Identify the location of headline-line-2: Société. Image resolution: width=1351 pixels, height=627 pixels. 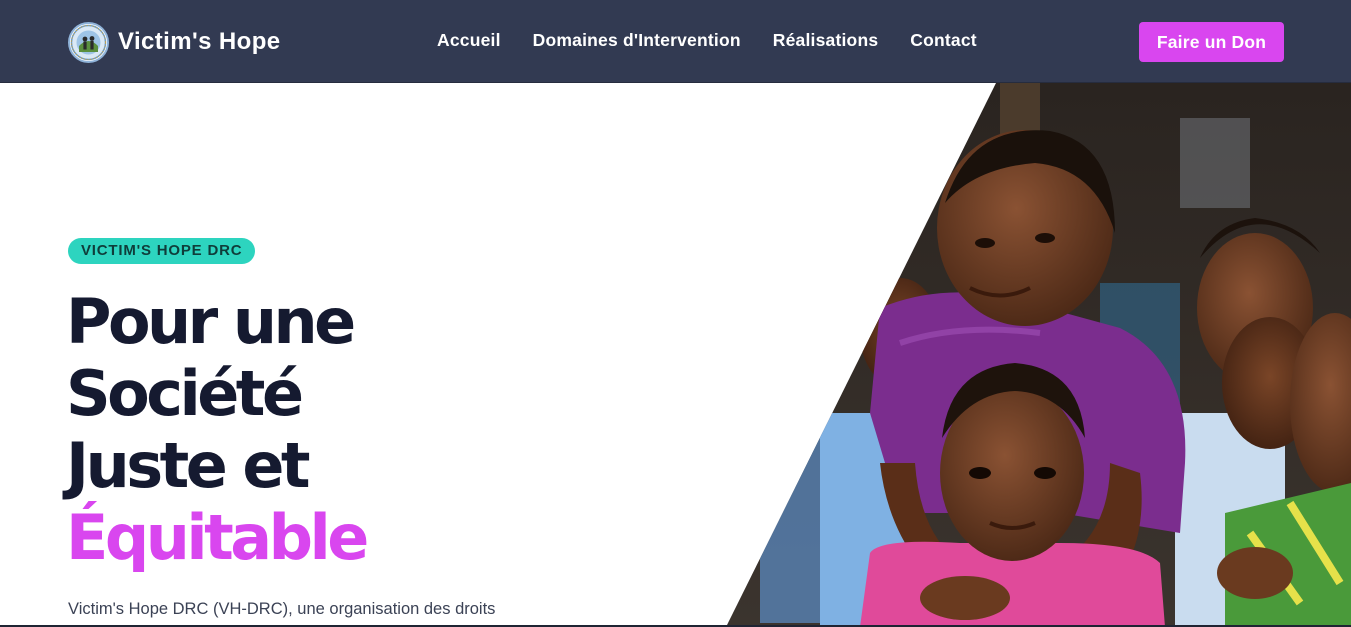
(185, 393).